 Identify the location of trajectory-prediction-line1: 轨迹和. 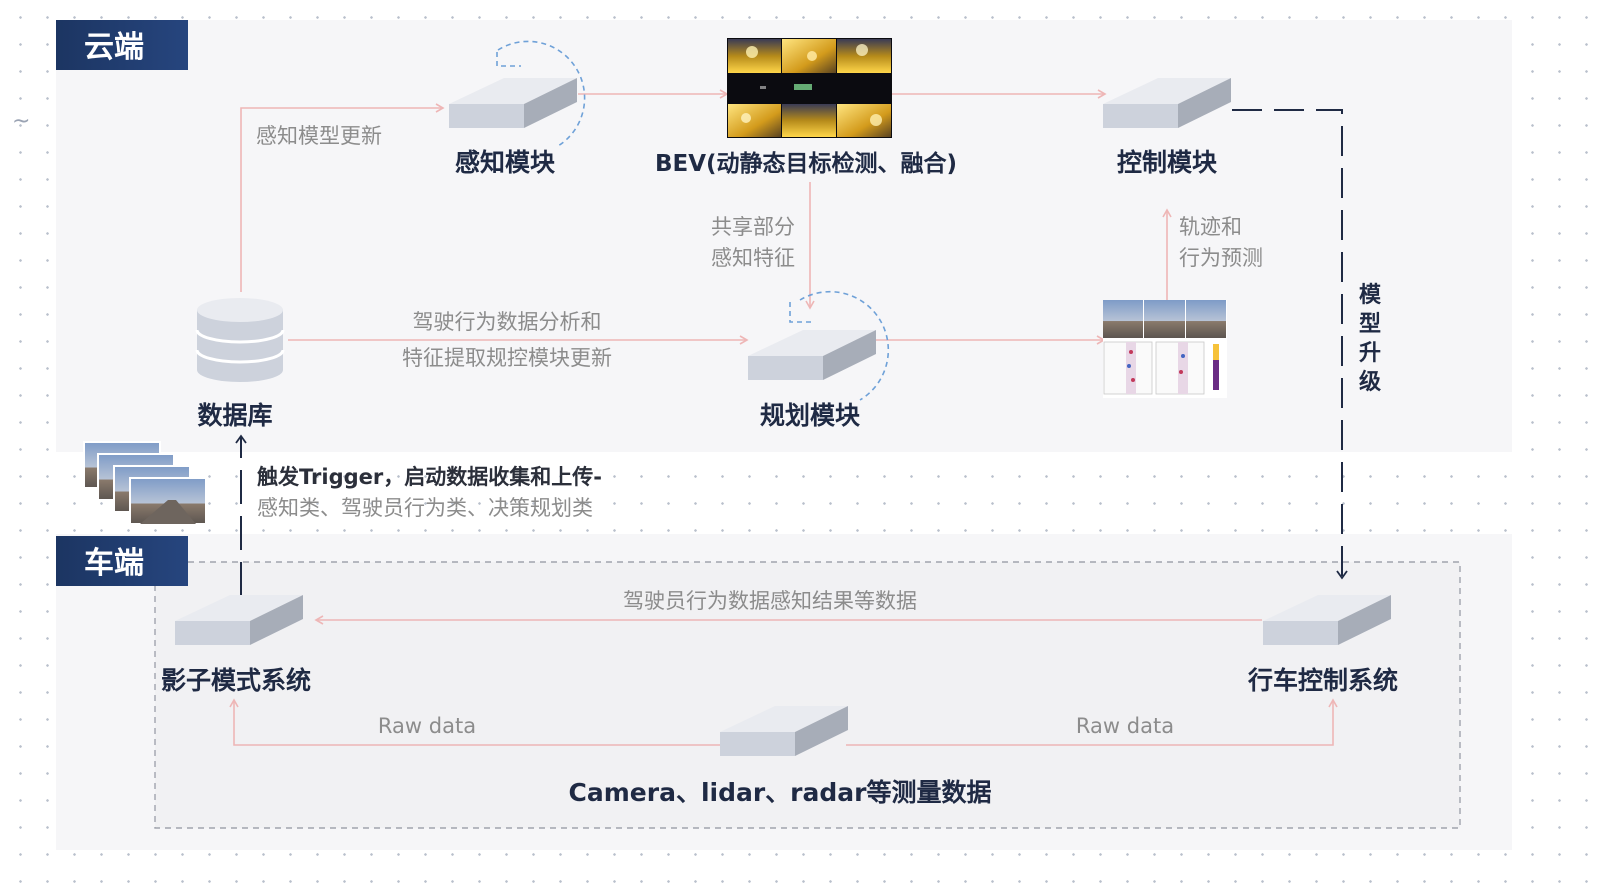
(1210, 227).